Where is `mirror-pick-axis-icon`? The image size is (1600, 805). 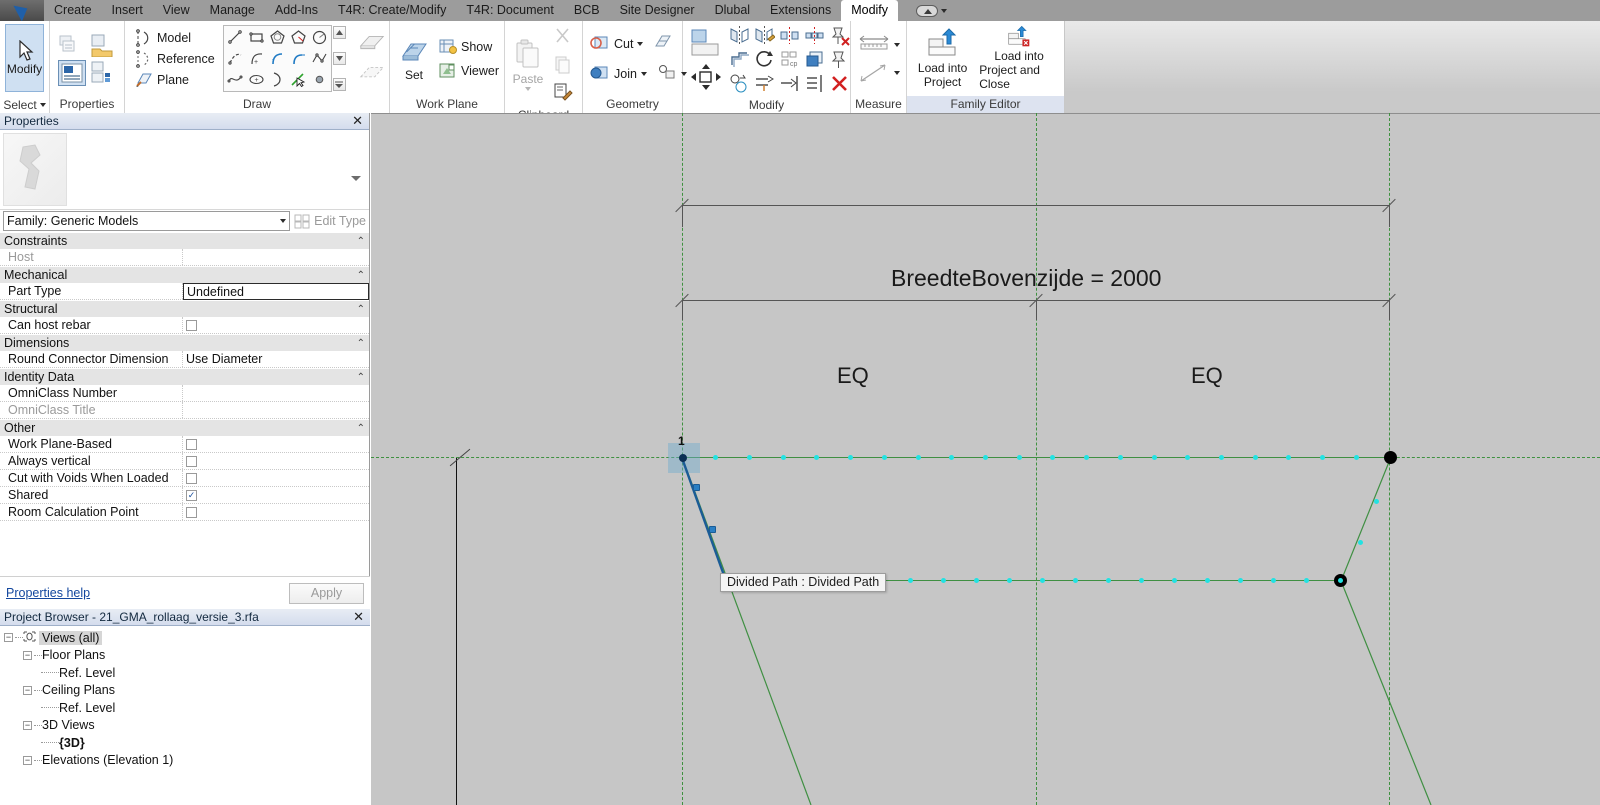
mirror-pick-axis-icon is located at coordinates (739, 35).